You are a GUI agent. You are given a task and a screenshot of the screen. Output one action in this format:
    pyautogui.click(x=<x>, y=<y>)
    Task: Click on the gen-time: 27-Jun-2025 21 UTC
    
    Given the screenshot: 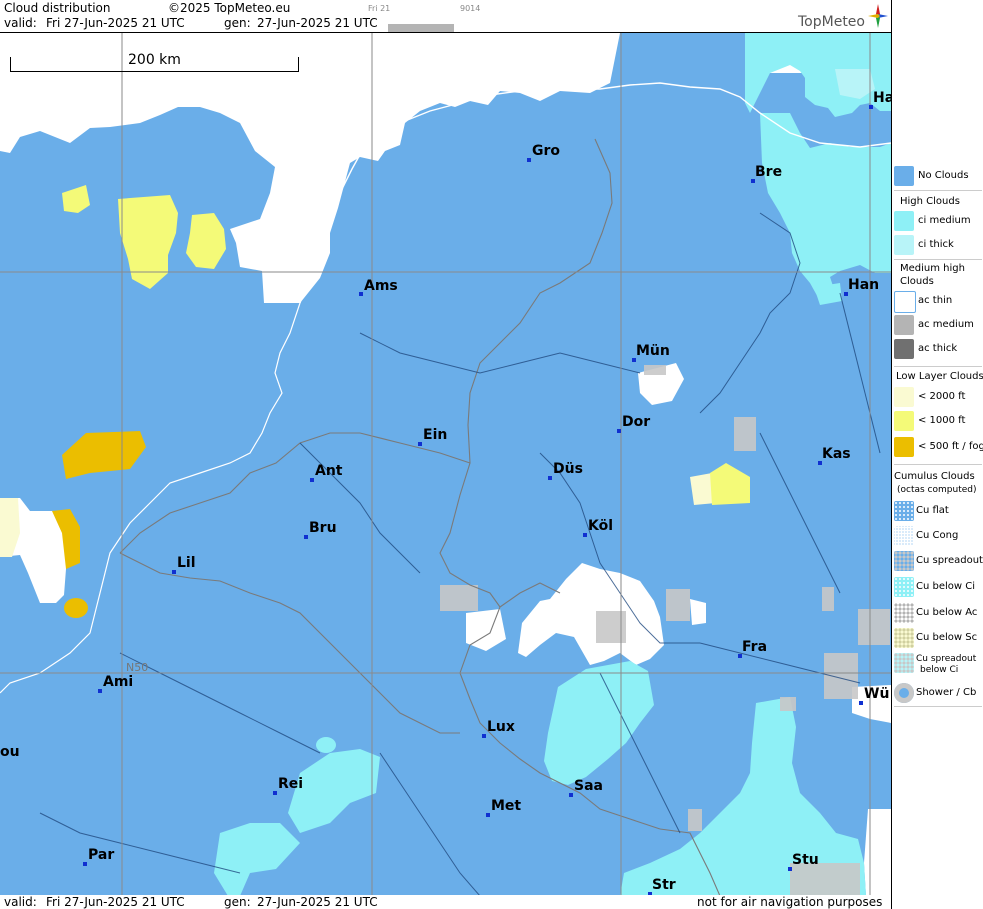 What is the action you would take?
    pyautogui.click(x=317, y=23)
    